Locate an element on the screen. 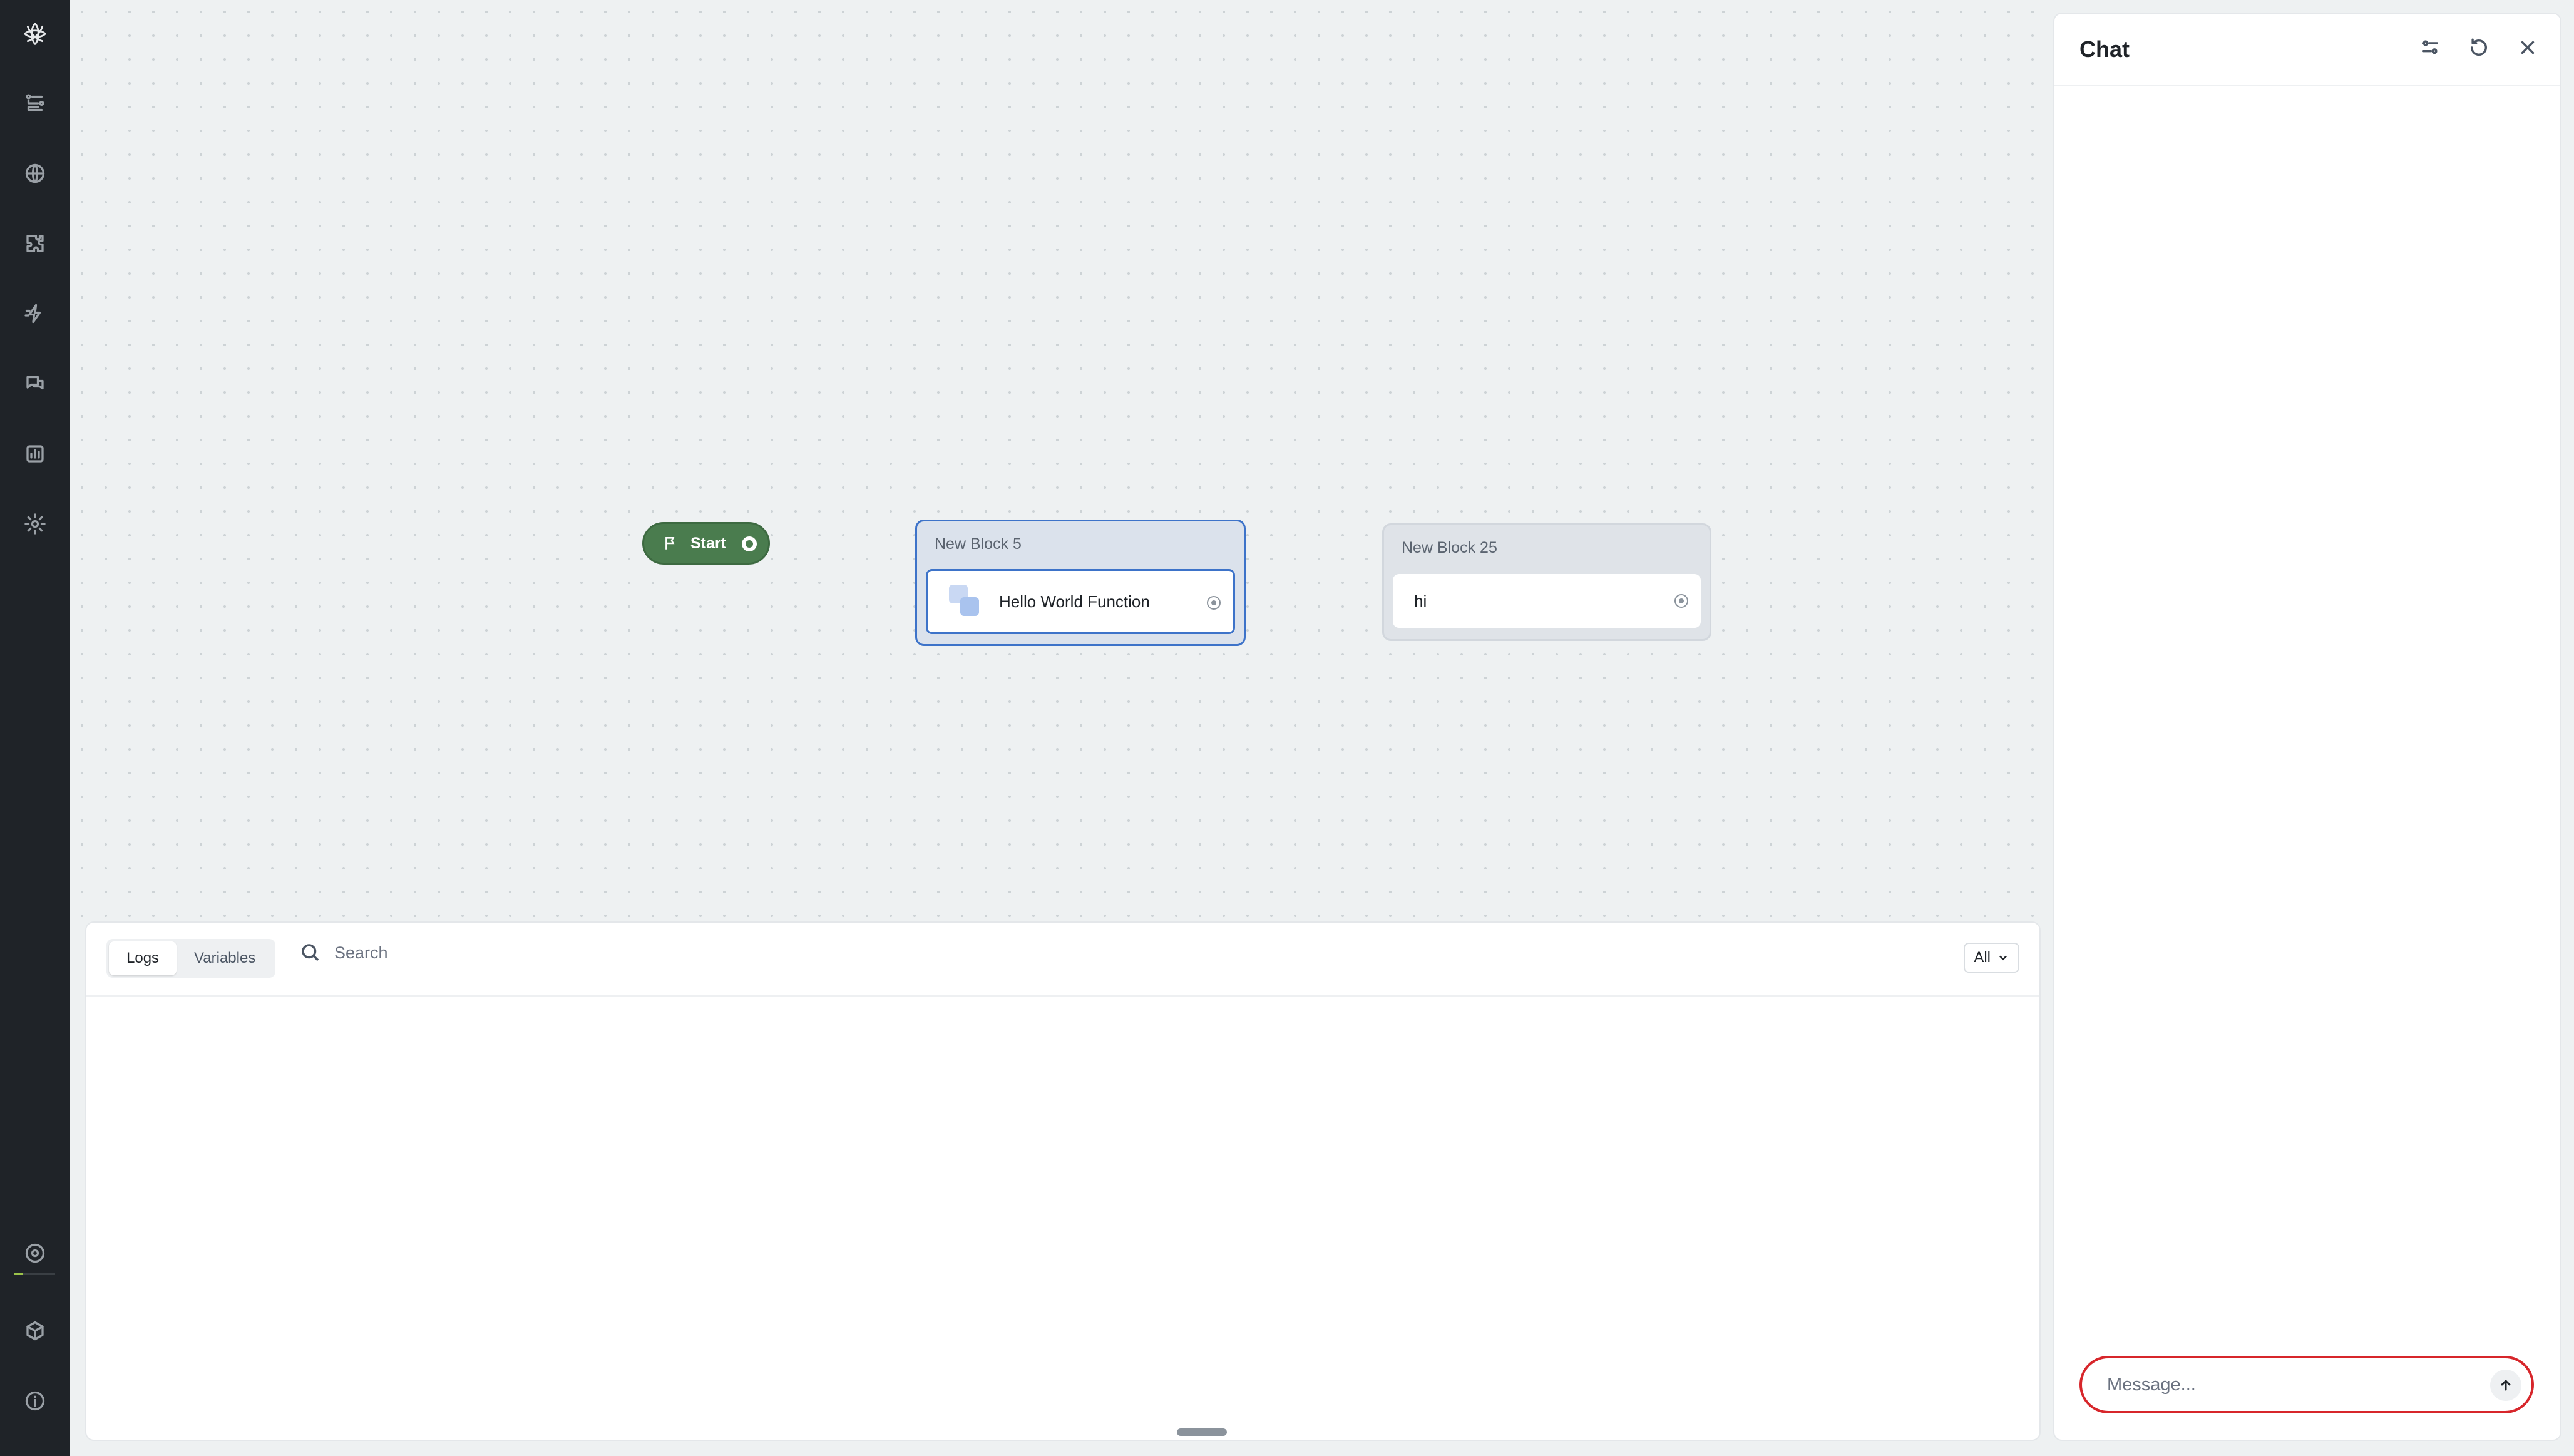  arrow-up-icon is located at coordinates (2506, 1386).